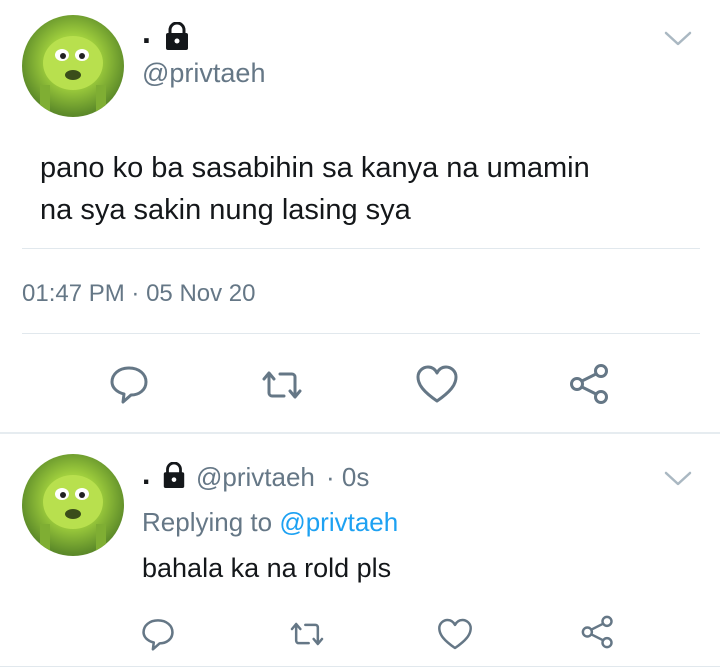 The width and height of the screenshot is (720, 670). I want to click on avatar, so click(73, 66).